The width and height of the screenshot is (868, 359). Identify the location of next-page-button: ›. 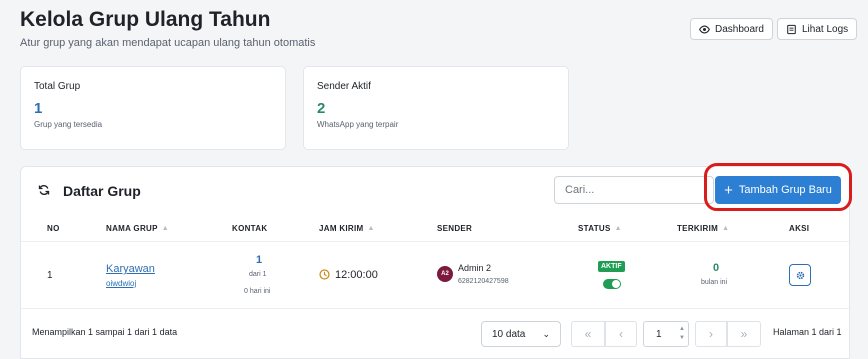
(711, 334).